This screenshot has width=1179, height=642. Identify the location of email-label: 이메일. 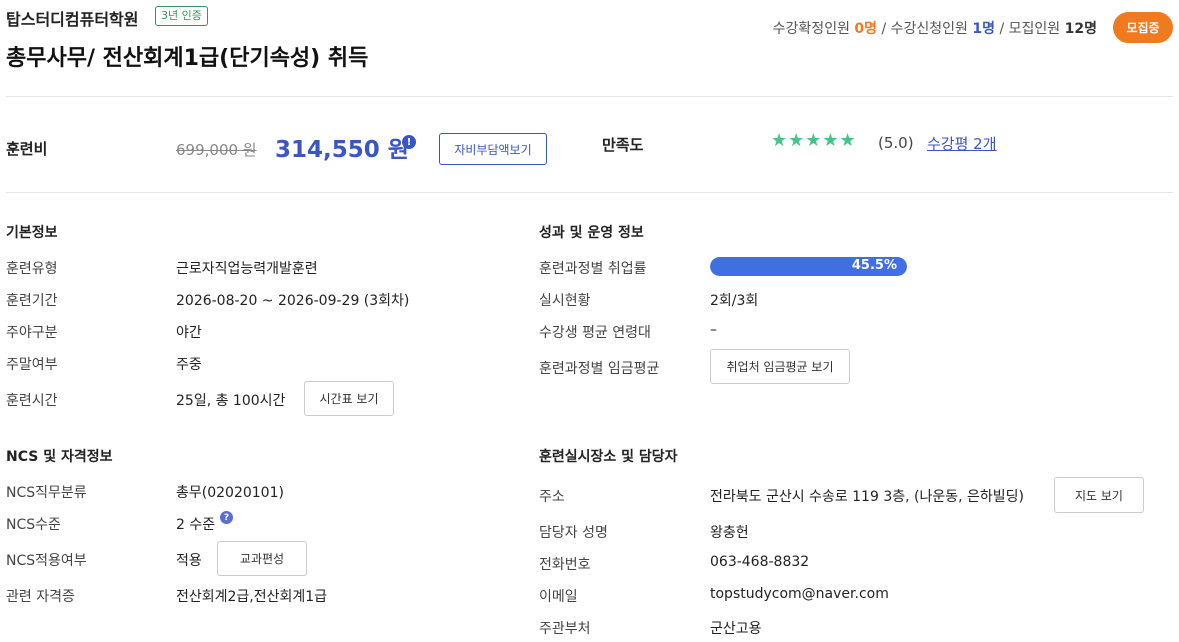
(558, 597).